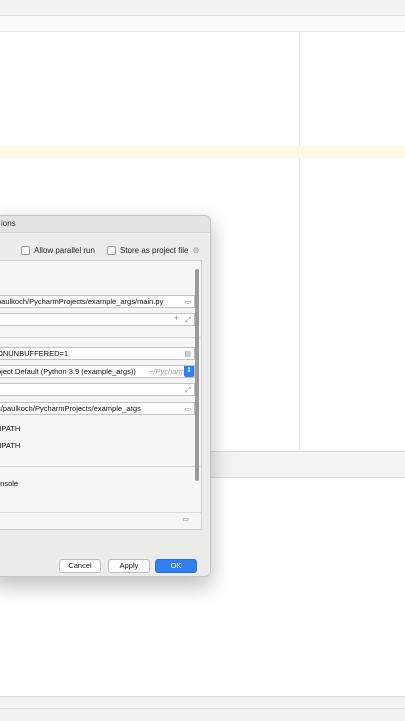  What do you see at coordinates (202, 708) in the screenshot?
I see `status-bar-divider` at bounding box center [202, 708].